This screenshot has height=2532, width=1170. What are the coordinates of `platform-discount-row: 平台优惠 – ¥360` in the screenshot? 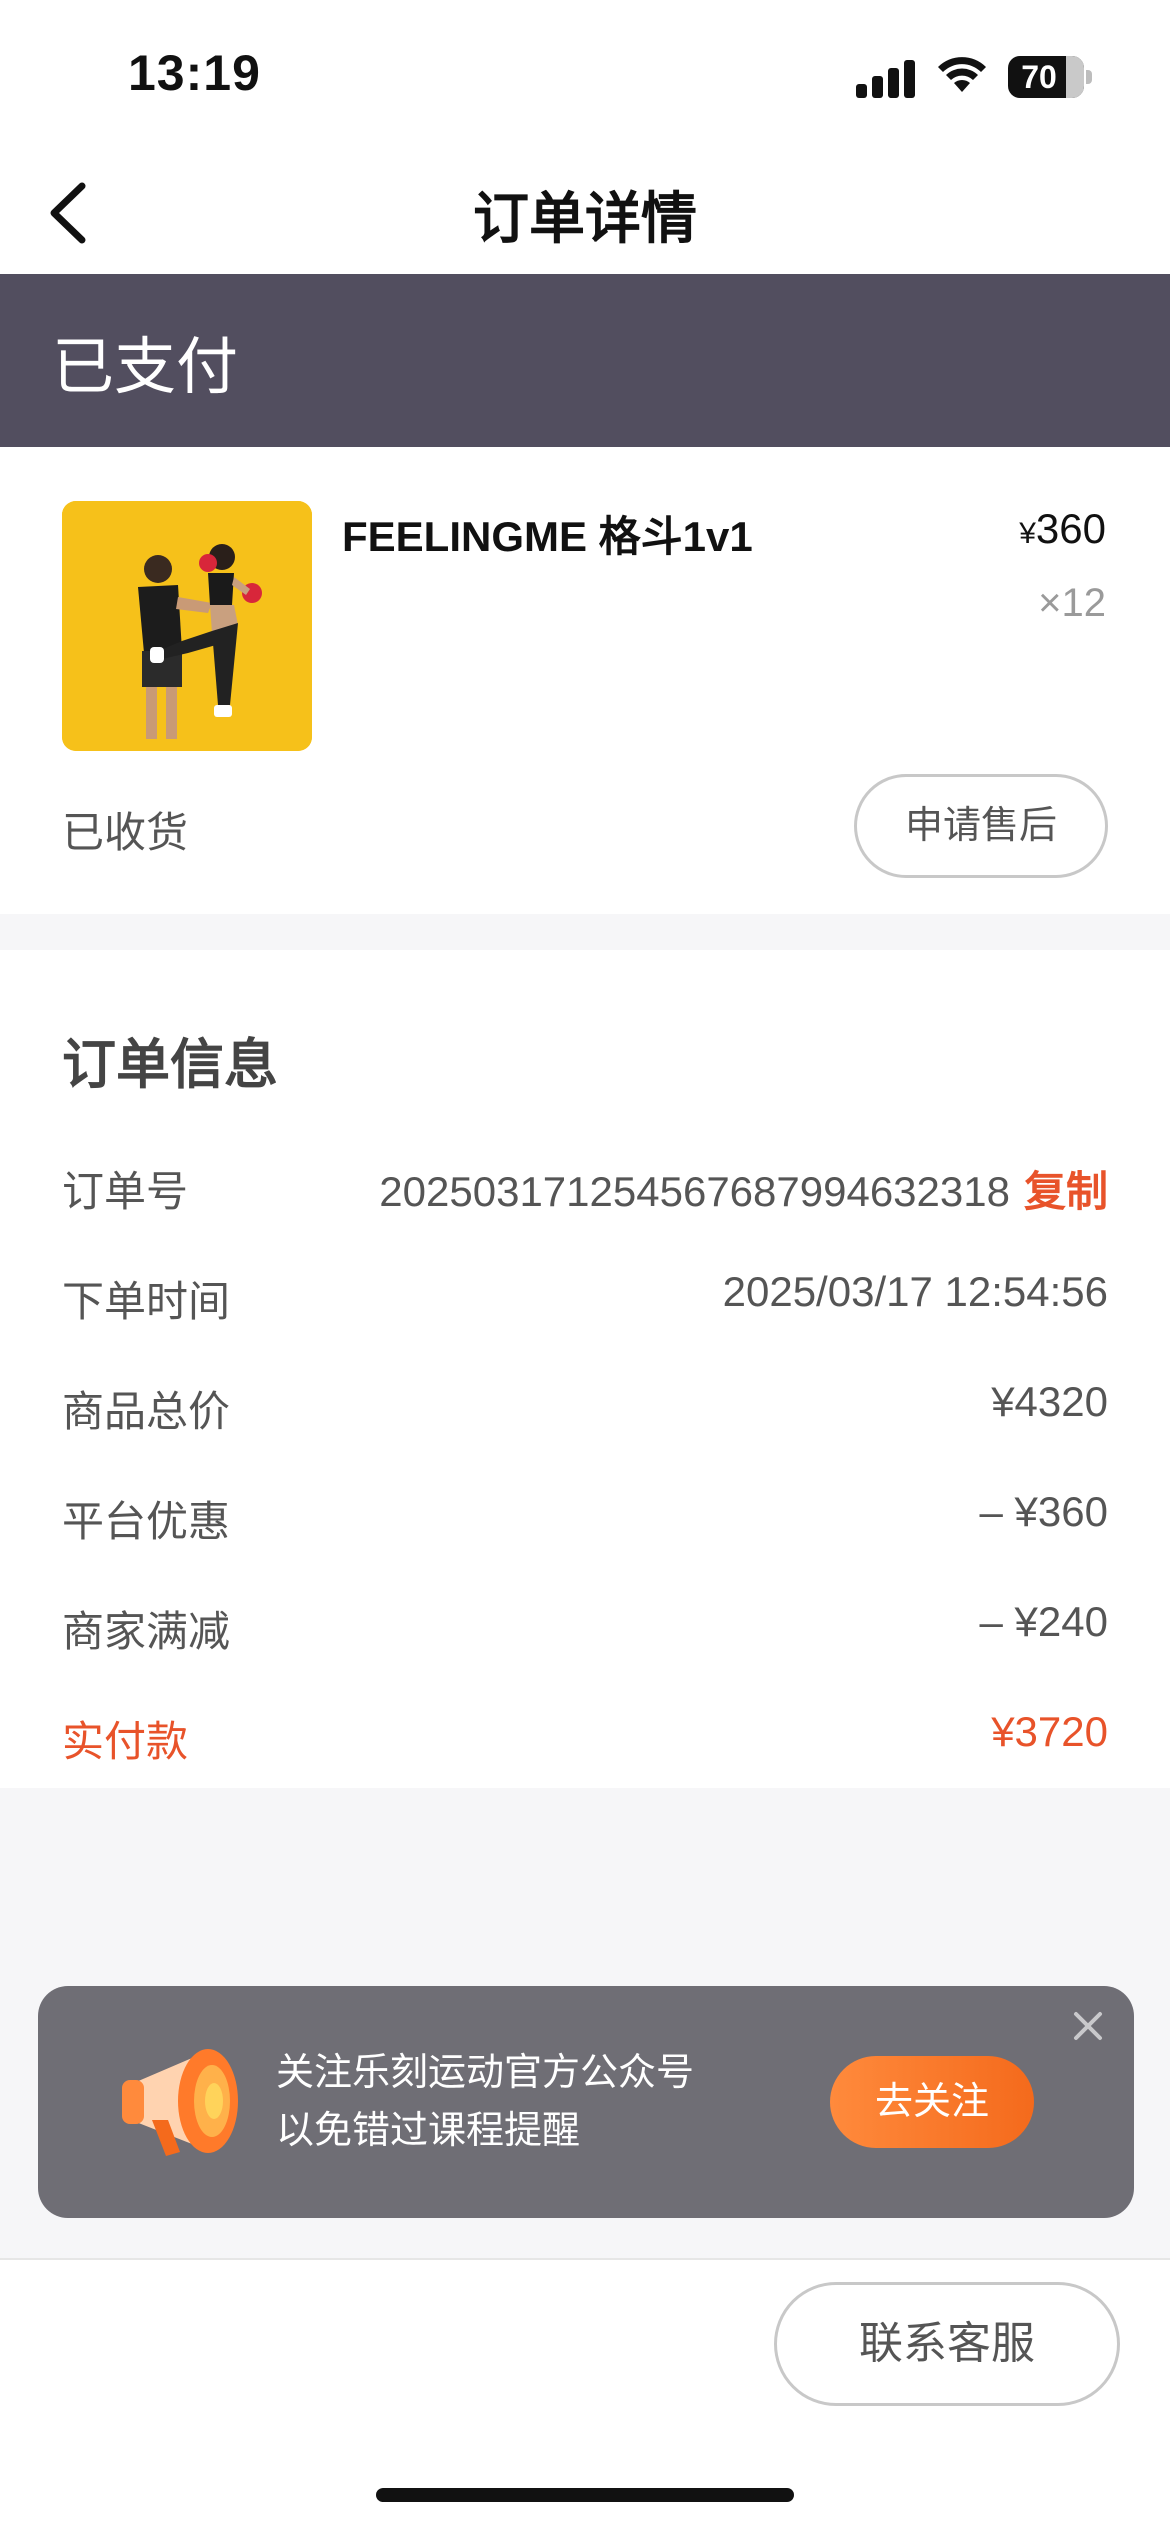 It's located at (585, 1518).